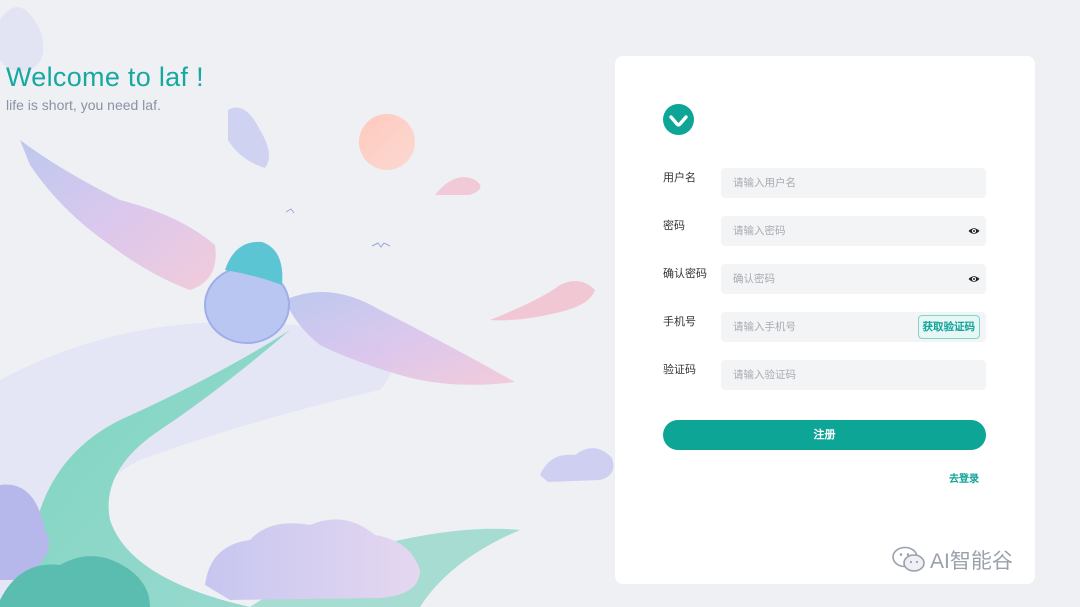 The height and width of the screenshot is (607, 1080). I want to click on password-field-wrapper, so click(853, 231).